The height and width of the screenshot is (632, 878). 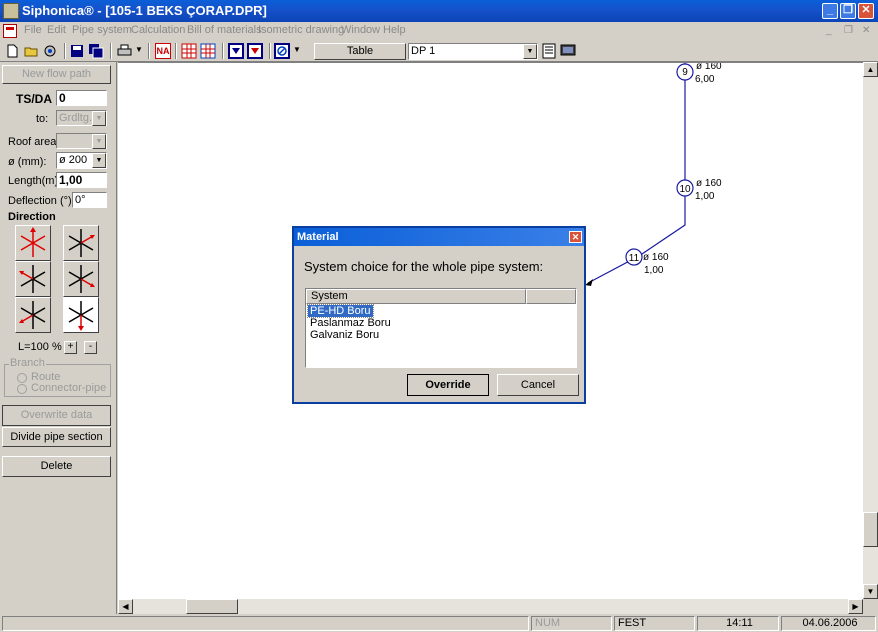 What do you see at coordinates (22, 378) in the screenshot?
I see `route-radio` at bounding box center [22, 378].